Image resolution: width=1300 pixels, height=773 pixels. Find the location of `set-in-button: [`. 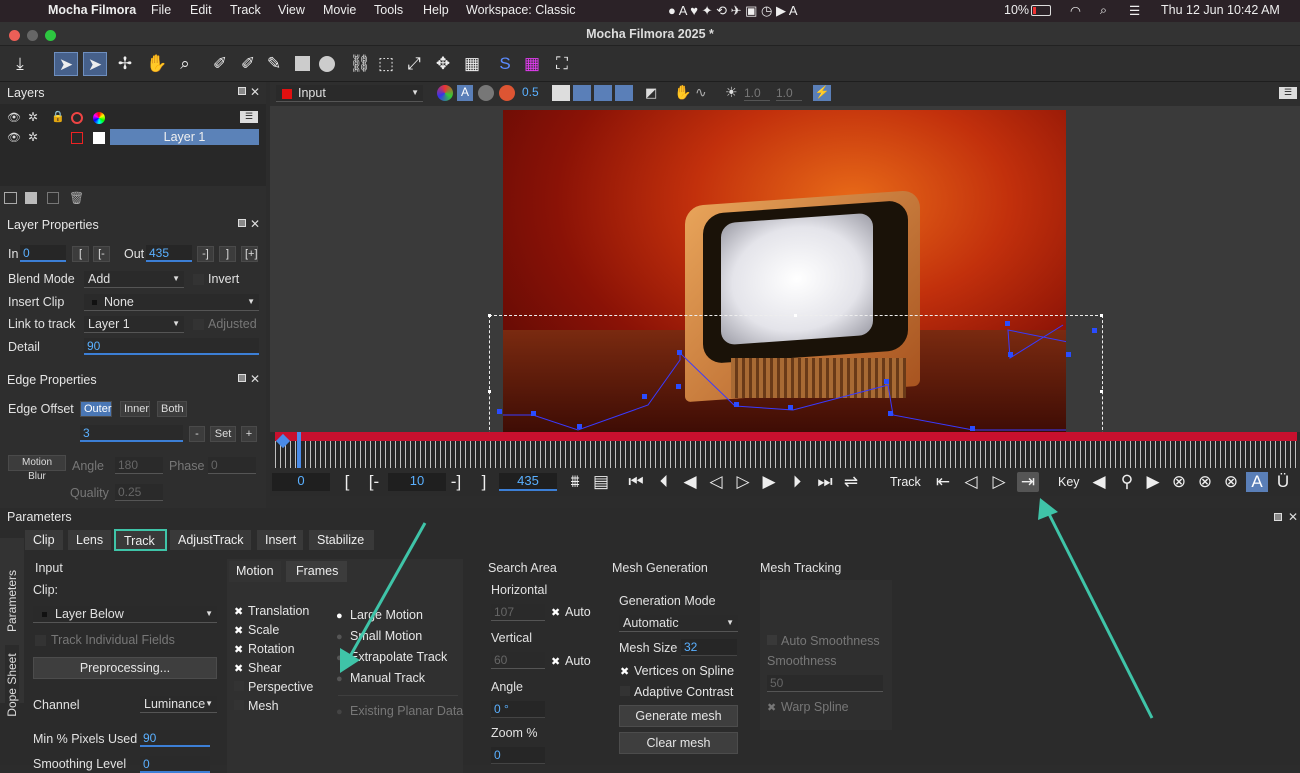

set-in-button: [ is located at coordinates (80, 254).